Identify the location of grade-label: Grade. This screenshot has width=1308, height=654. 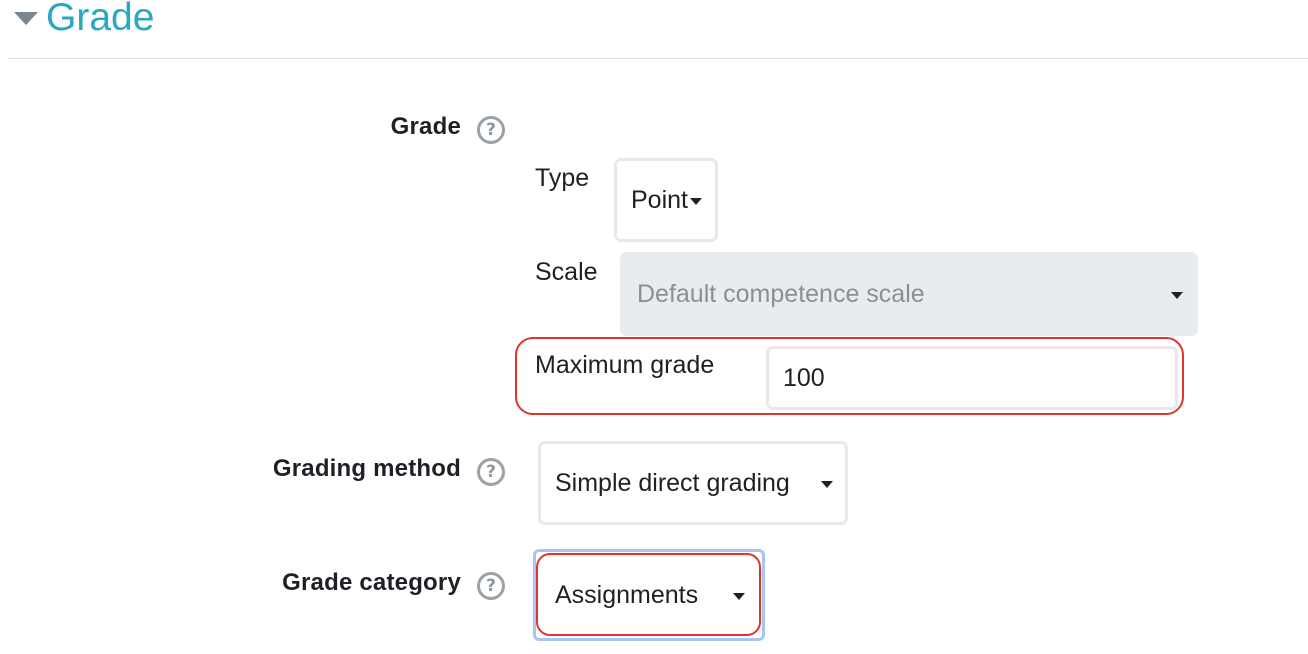
(425, 126).